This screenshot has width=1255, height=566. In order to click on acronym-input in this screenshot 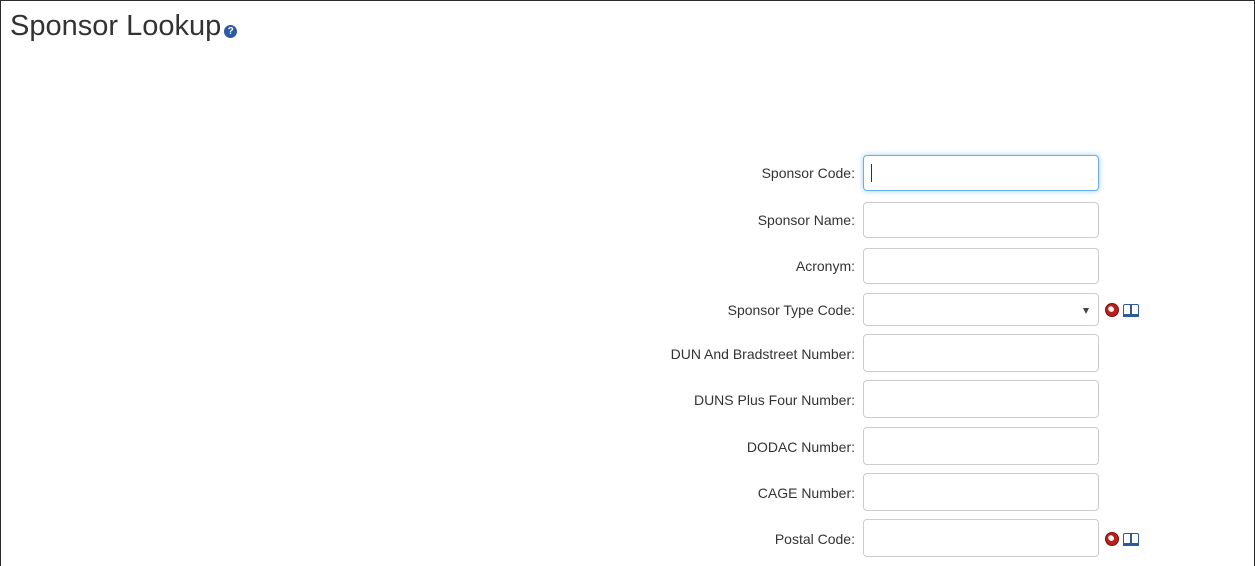, I will do `click(981, 266)`.